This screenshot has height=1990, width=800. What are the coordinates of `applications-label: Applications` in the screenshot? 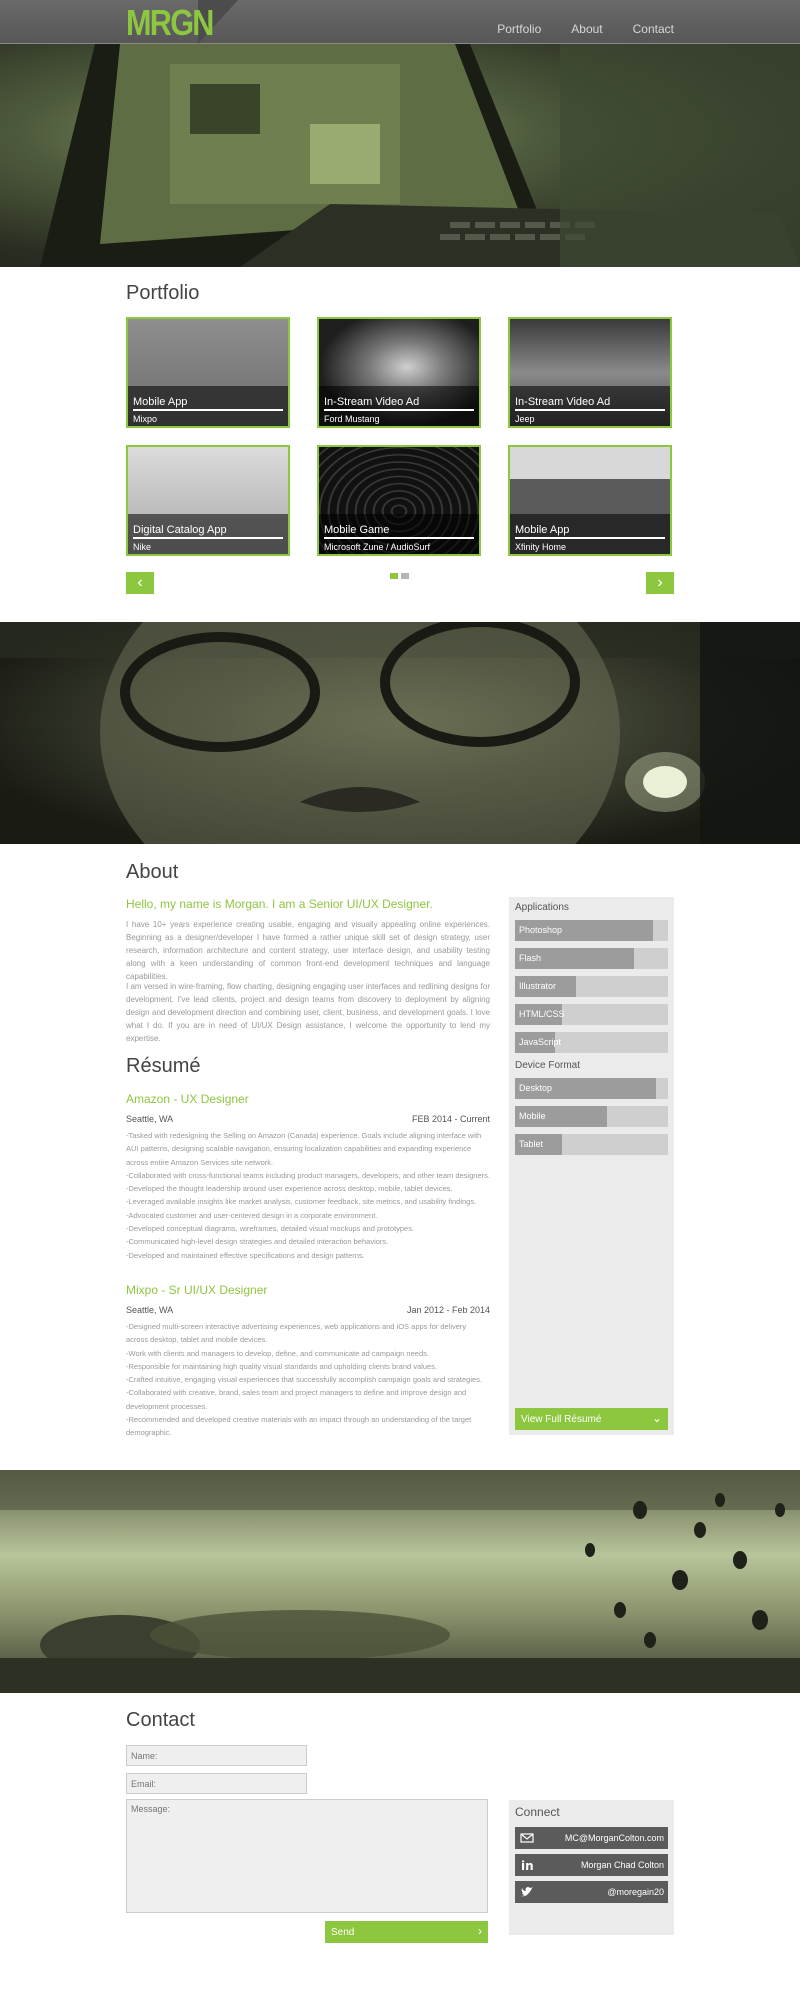 It's located at (542, 907).